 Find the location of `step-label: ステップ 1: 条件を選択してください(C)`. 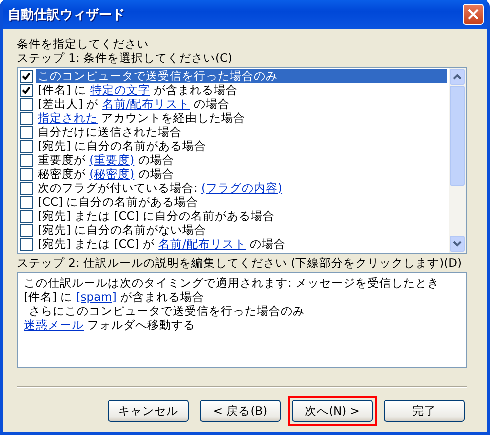

step-label: ステップ 1: 条件を選択してください(C) is located at coordinates (125, 58).